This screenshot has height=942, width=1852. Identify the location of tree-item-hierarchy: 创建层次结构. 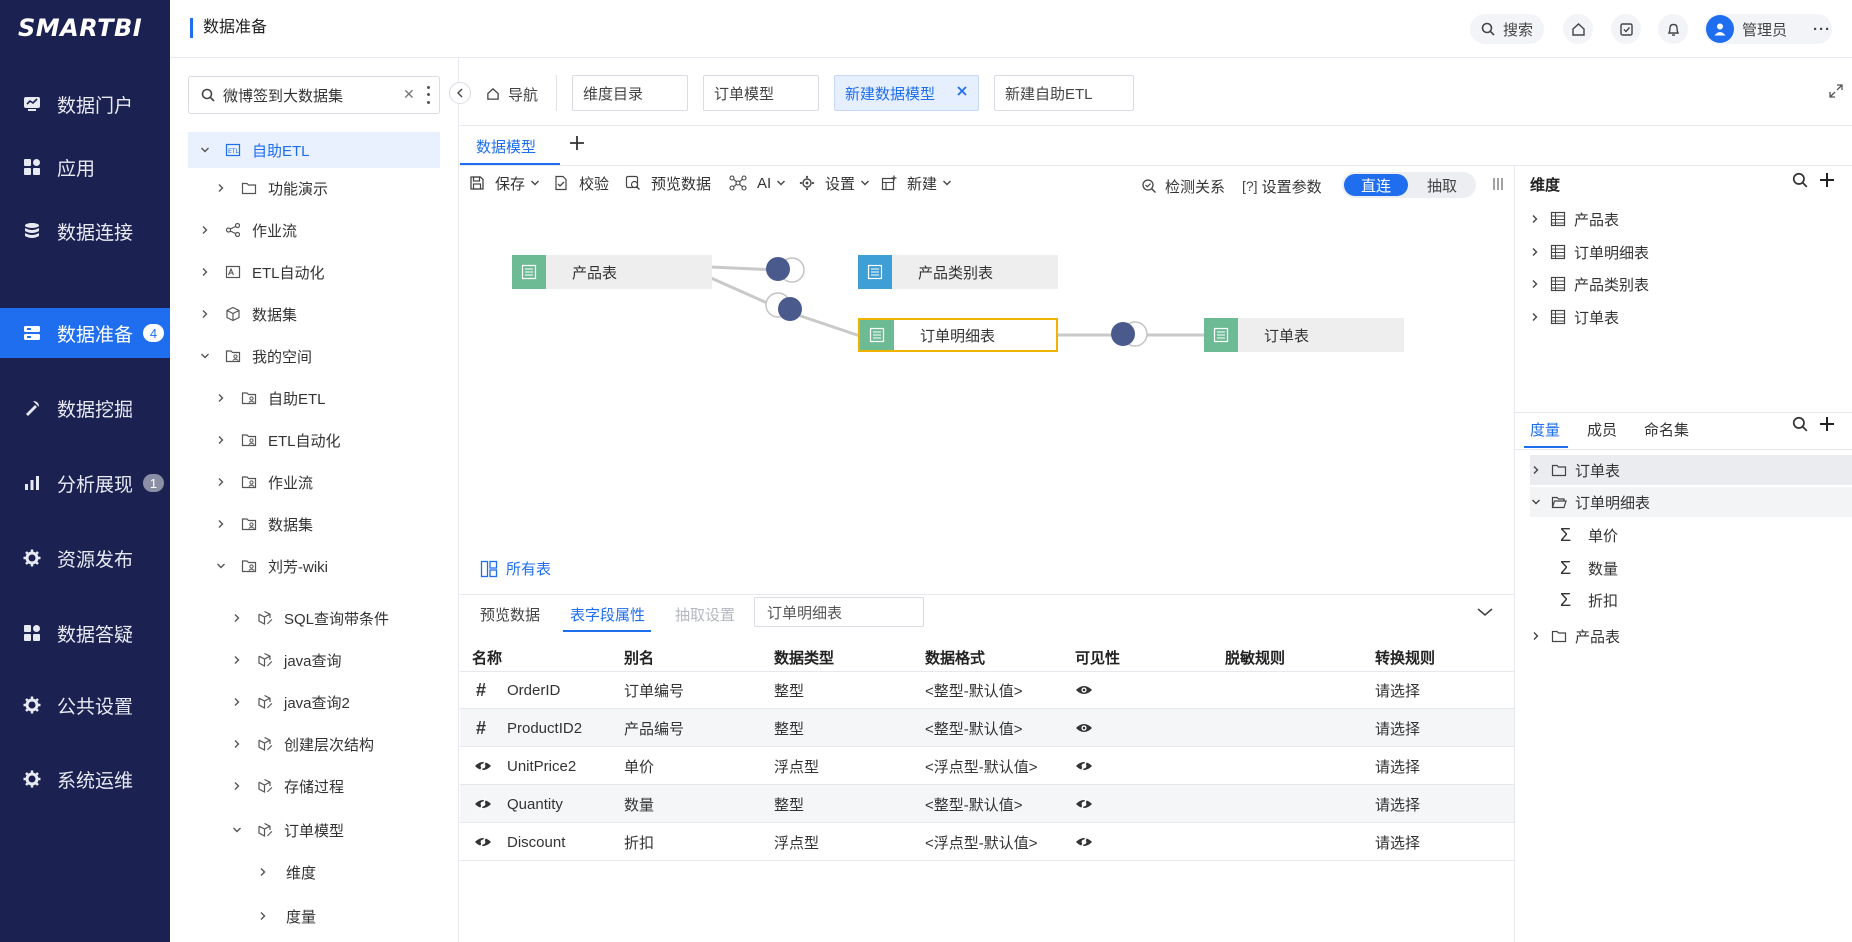
(281, 744).